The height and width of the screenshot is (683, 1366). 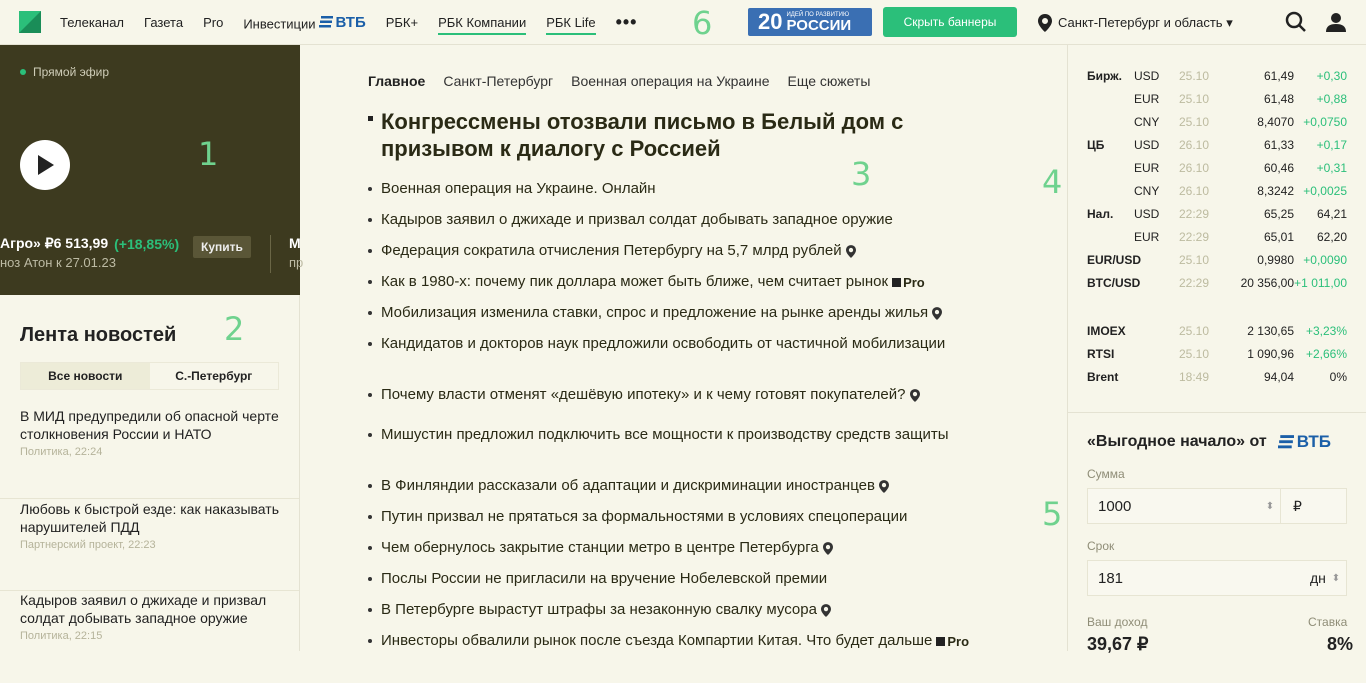 What do you see at coordinates (1331, 168) in the screenshot?
I see `quote-change: +0,31` at bounding box center [1331, 168].